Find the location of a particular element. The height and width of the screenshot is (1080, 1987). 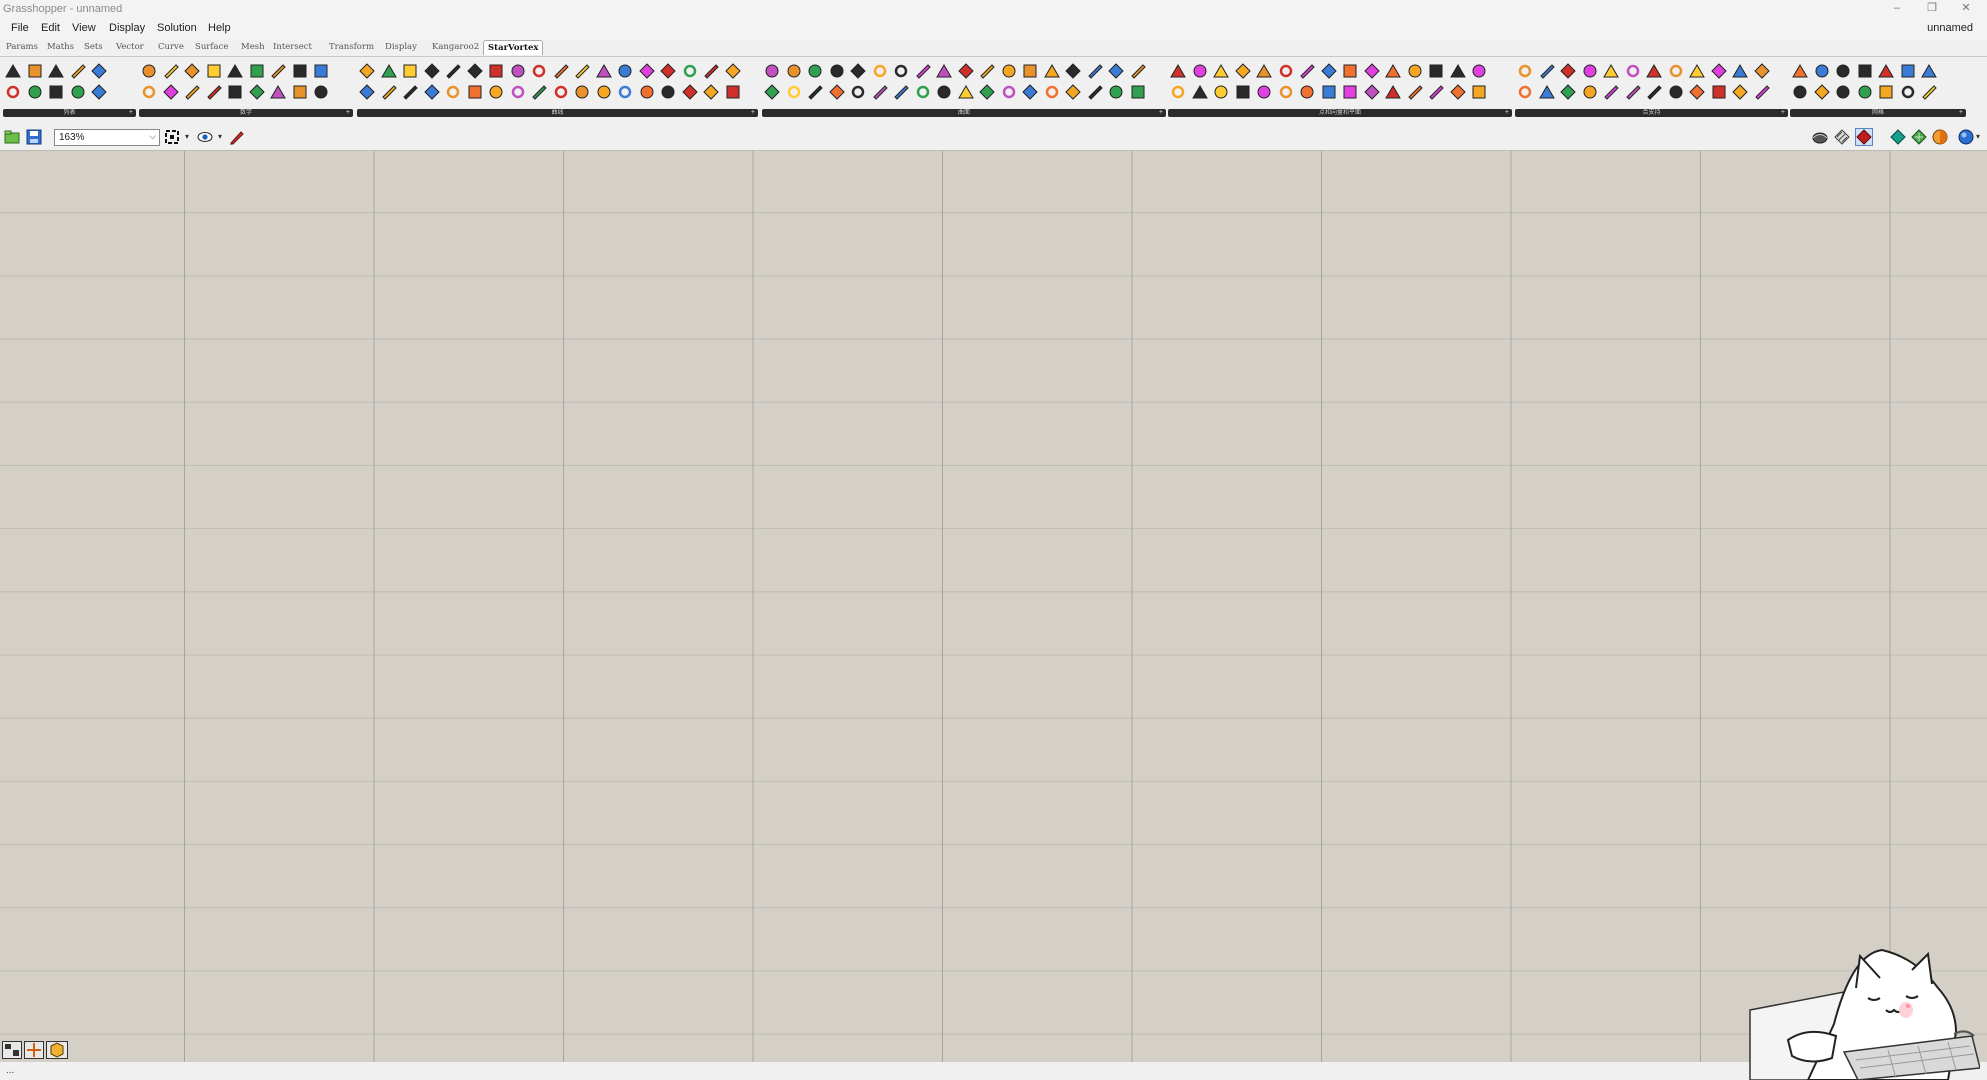

group-label: 合支持 + is located at coordinates (1651, 113).